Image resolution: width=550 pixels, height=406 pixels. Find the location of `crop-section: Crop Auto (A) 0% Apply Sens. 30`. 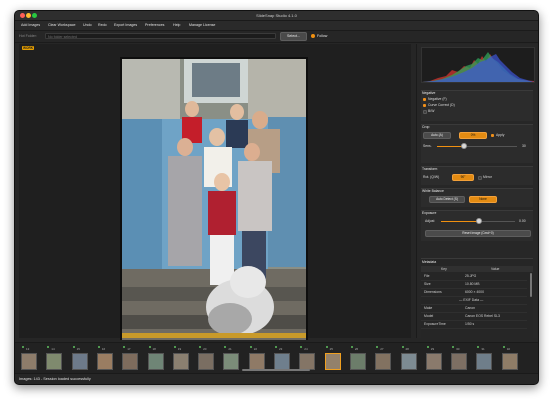

crop-section: Crop Auto (A) 0% Apply Sens. 30 is located at coordinates (477, 143).